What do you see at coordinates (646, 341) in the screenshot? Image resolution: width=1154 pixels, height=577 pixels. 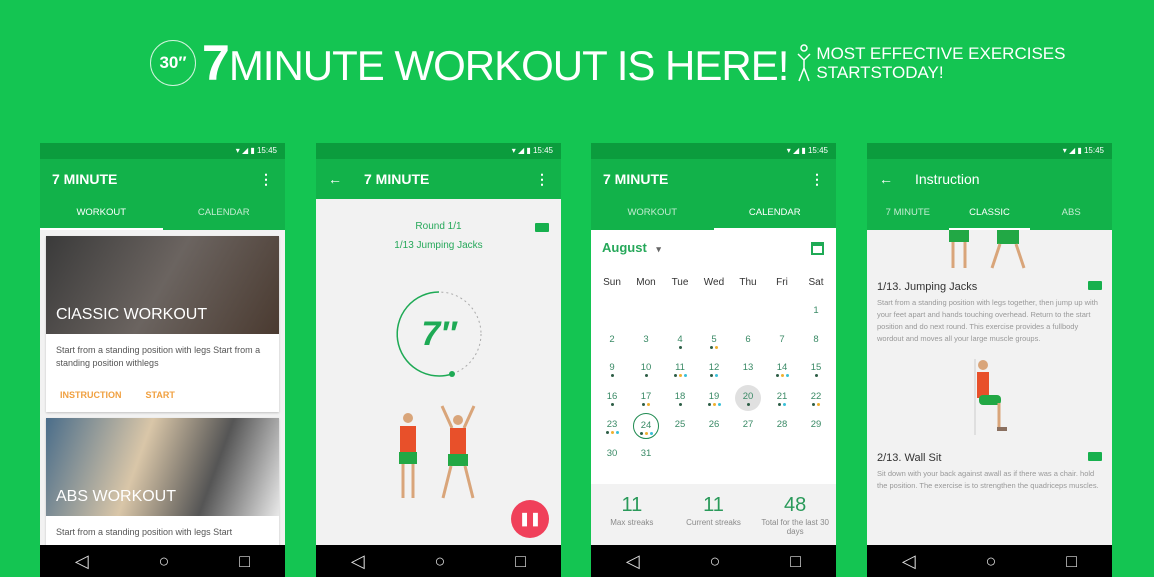 I see `calendar-day: 3` at bounding box center [646, 341].